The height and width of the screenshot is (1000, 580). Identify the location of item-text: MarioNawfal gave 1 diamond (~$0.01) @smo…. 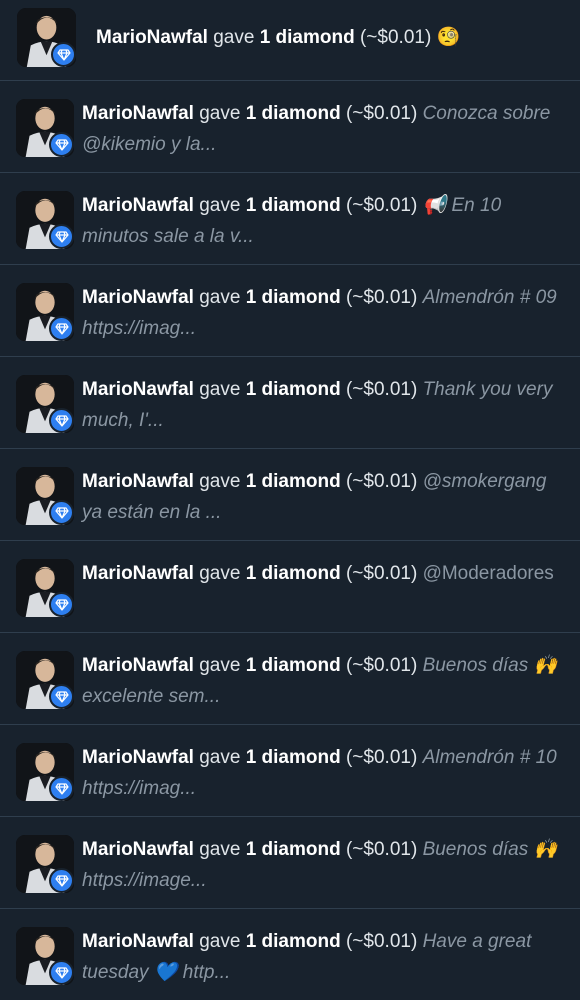
(326, 497).